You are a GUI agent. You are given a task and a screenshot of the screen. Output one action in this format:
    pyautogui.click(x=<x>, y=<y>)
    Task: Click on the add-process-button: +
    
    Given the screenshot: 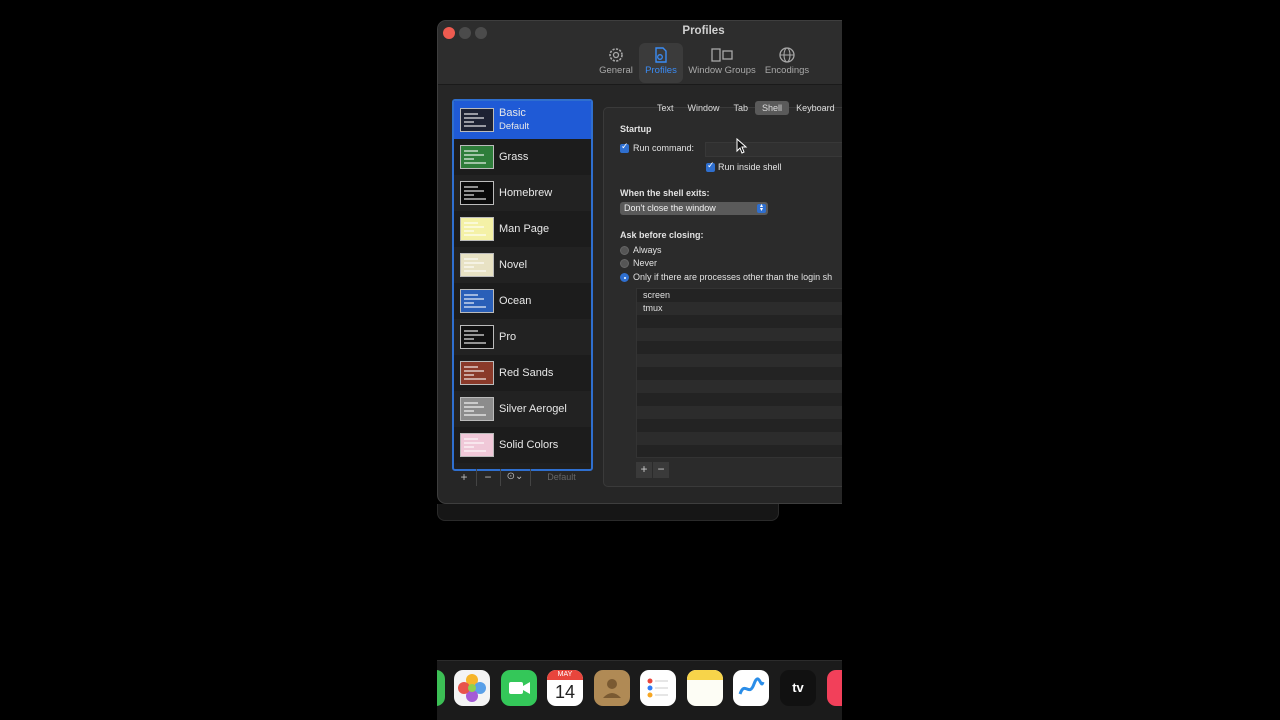 What is the action you would take?
    pyautogui.click(x=644, y=470)
    